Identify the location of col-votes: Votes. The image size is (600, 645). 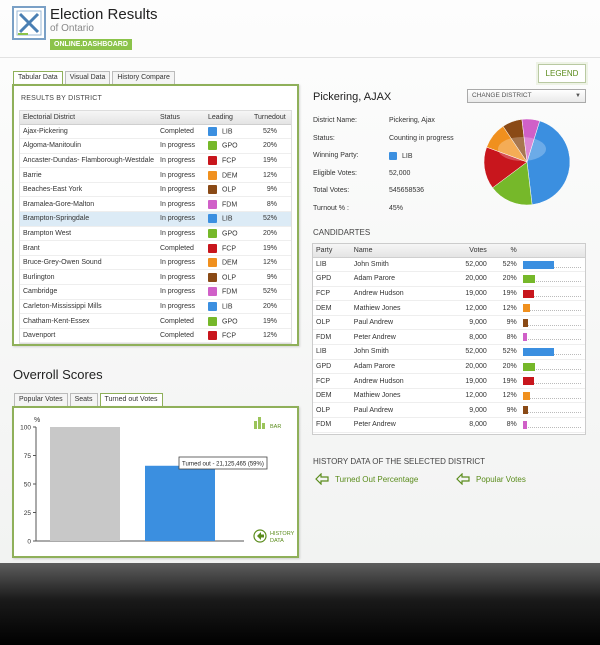
(465, 251).